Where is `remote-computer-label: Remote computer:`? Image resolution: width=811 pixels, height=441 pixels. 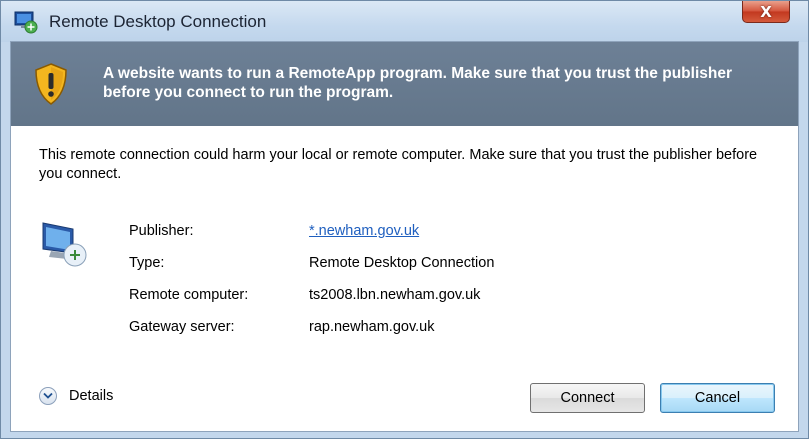 remote-computer-label: Remote computer: is located at coordinates (189, 295).